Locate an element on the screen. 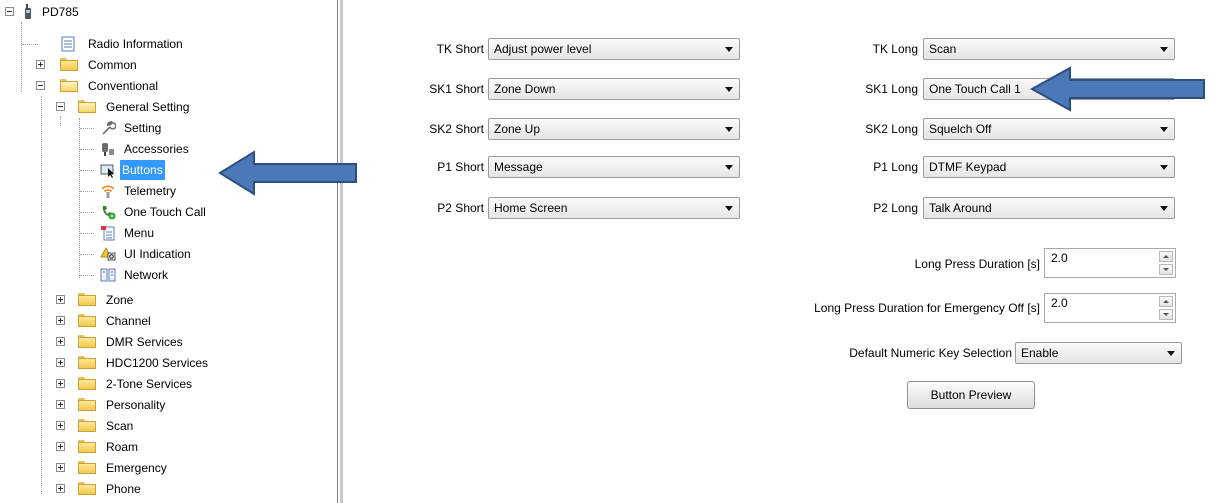  tree-label: General Setting is located at coordinates (148, 107).